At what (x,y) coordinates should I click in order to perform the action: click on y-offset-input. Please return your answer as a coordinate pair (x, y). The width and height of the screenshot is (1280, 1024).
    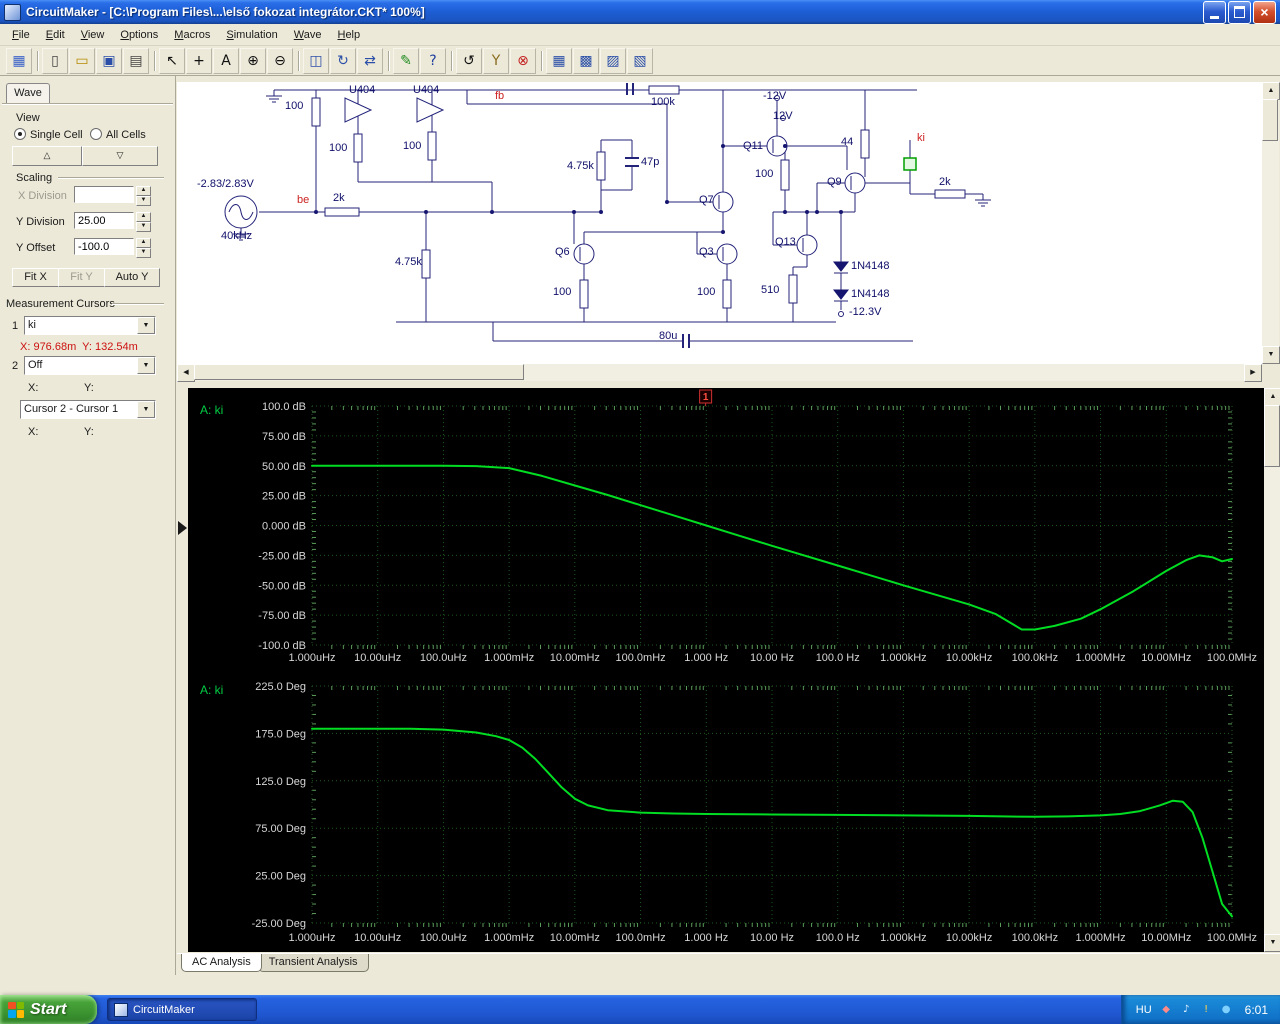
    Looking at the image, I should click on (104, 246).